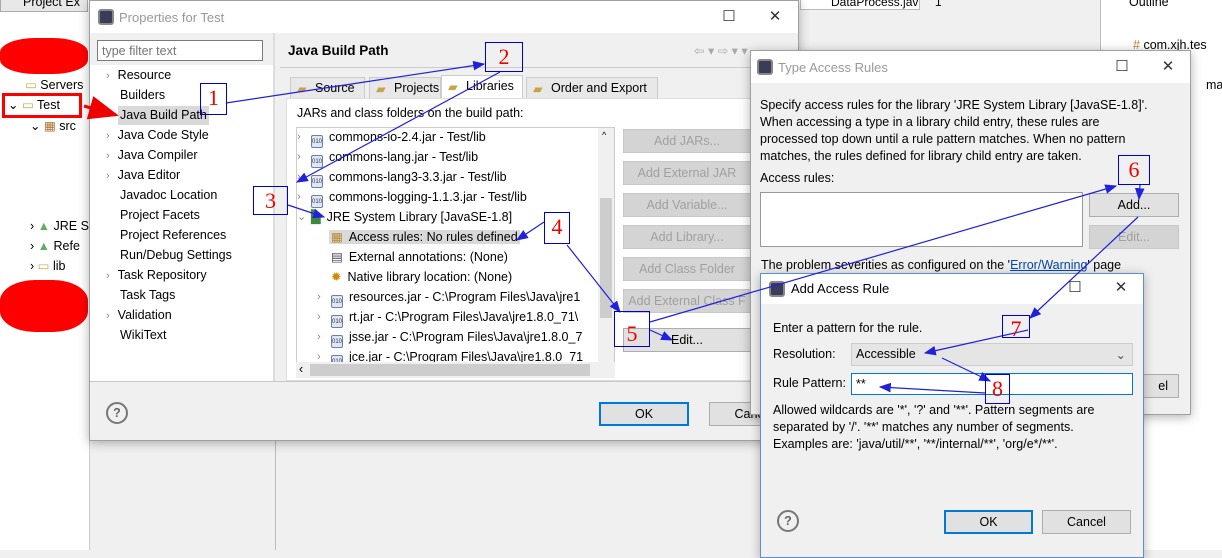 The width and height of the screenshot is (1222, 558). I want to click on annotation-1: 1, so click(213, 99).